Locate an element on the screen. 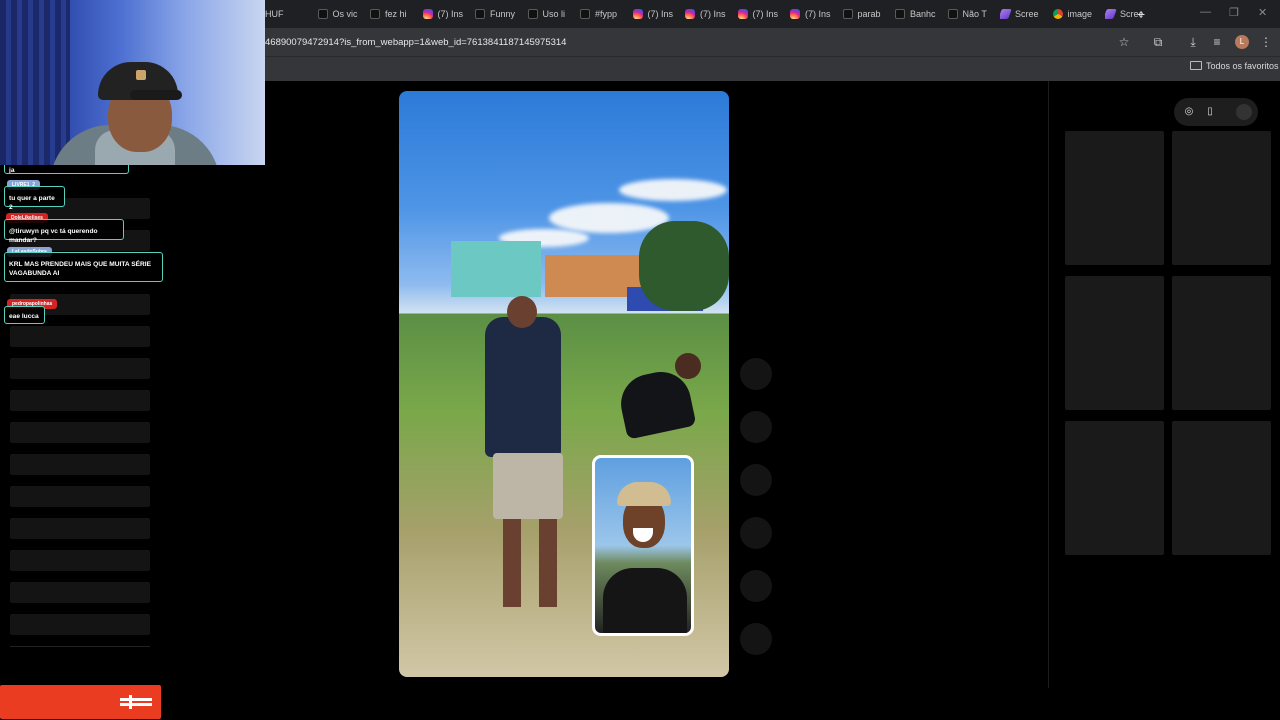 The height and width of the screenshot is (720, 1280). media-control-icon: ≡ is located at coordinates (1217, 42).